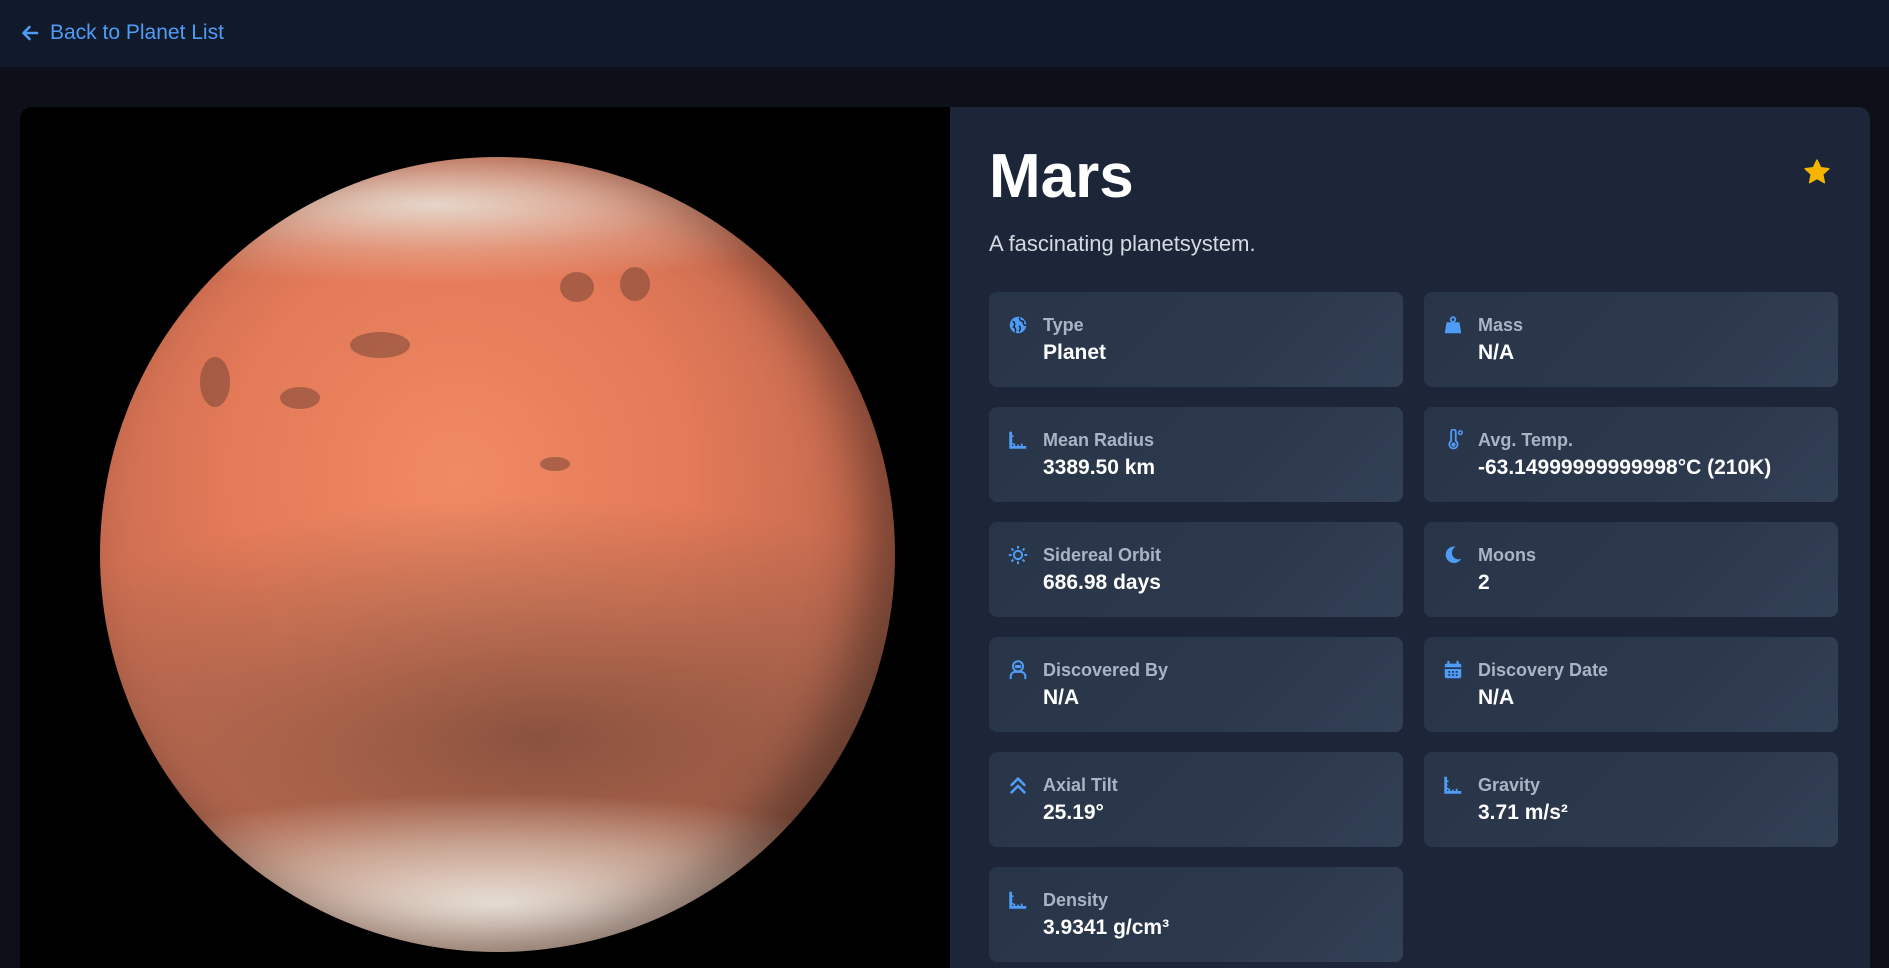 The height and width of the screenshot is (968, 1889). Describe the element at coordinates (1073, 812) in the screenshot. I see `stat-value: 25.19°` at that location.